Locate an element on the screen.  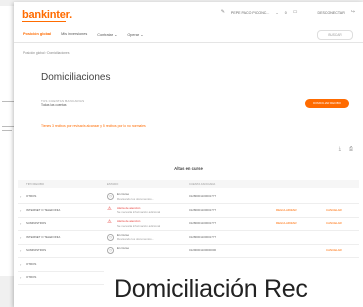
col-estado: ESTADO is located at coordinates (113, 184).